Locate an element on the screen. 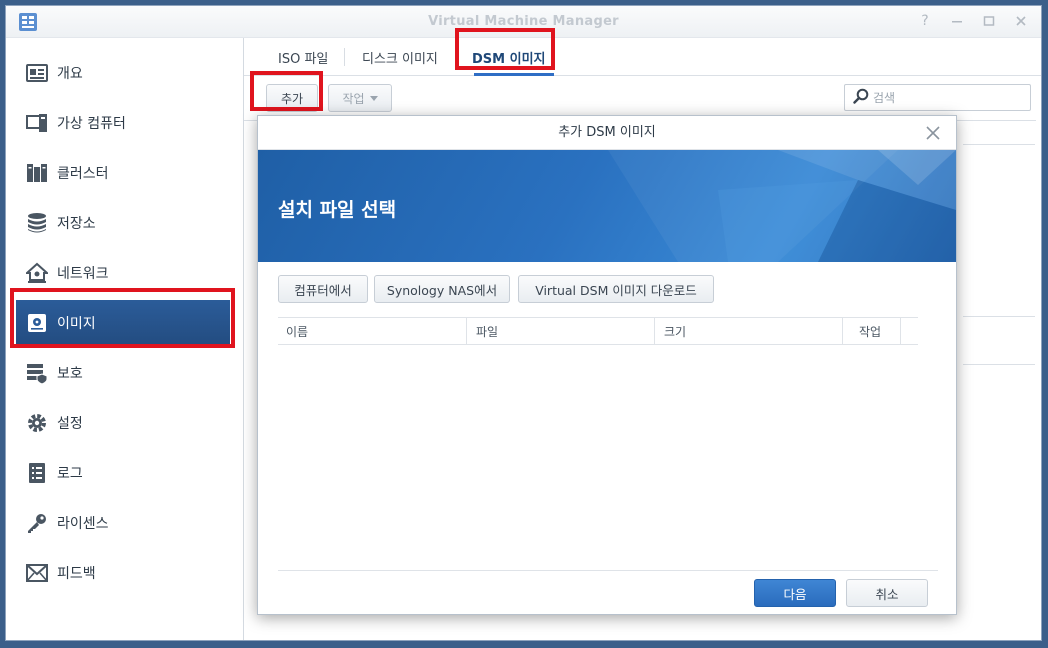 Image resolution: width=1048 pixels, height=648 pixels. active-tab-indicator is located at coordinates (514, 74).